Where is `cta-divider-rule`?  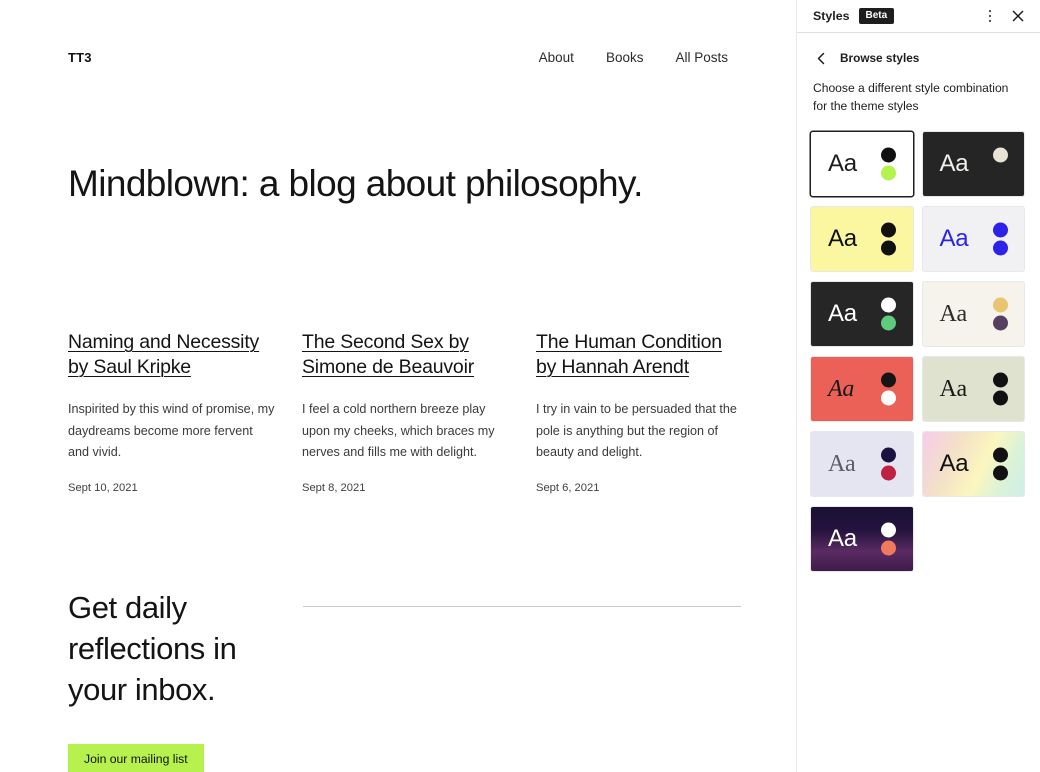
cta-divider-rule is located at coordinates (522, 606).